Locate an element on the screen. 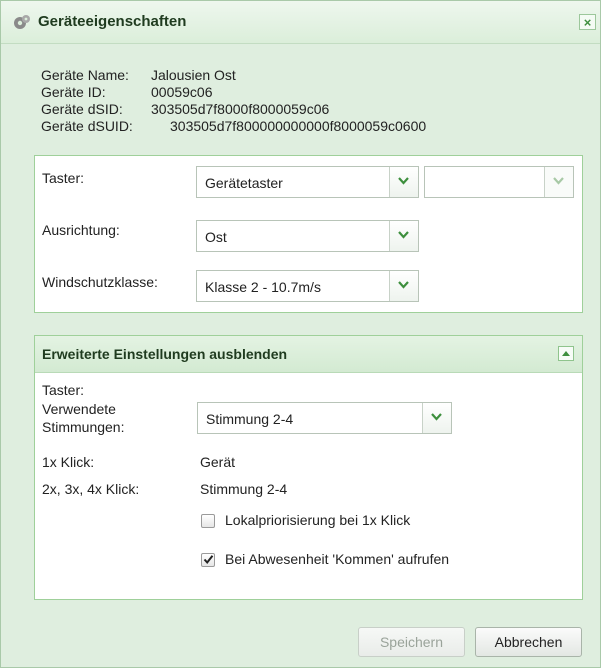 The height and width of the screenshot is (668, 601). lokalpriorisierung-label: Lokalpriorisierung bei 1x Klick is located at coordinates (317, 520).